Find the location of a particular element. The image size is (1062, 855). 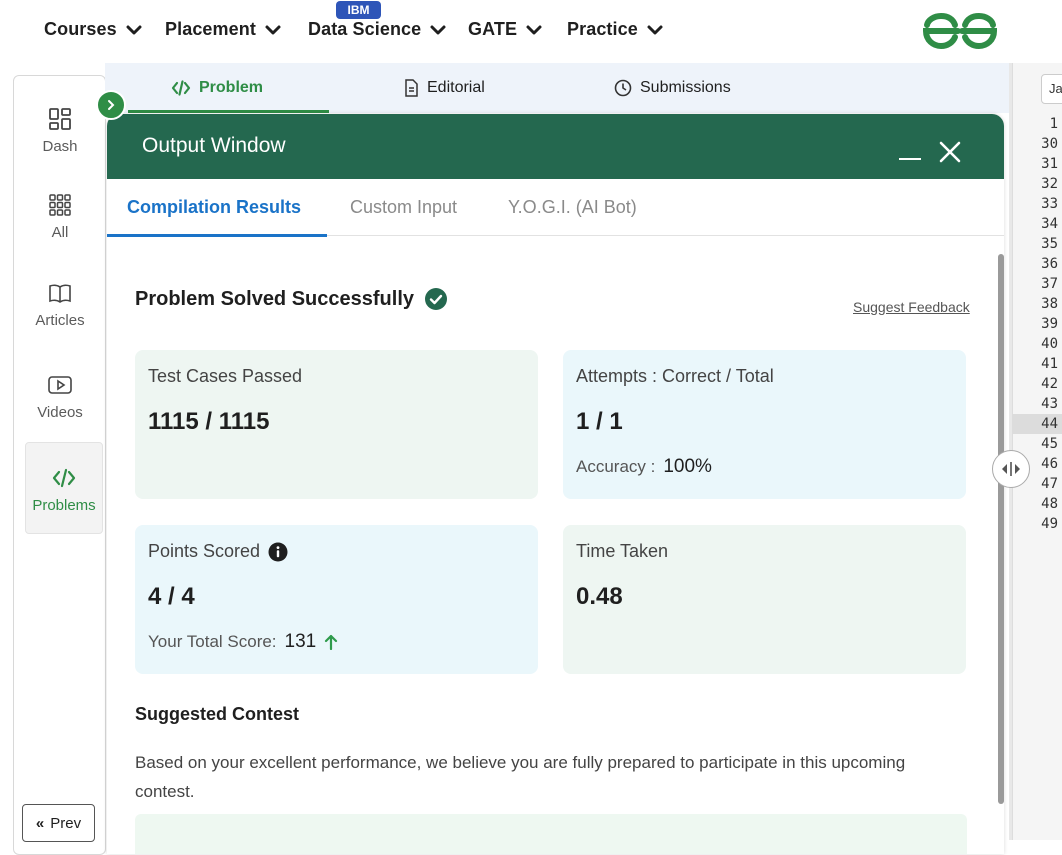

time-taken-card: Time Taken 0.48 is located at coordinates (764, 599).